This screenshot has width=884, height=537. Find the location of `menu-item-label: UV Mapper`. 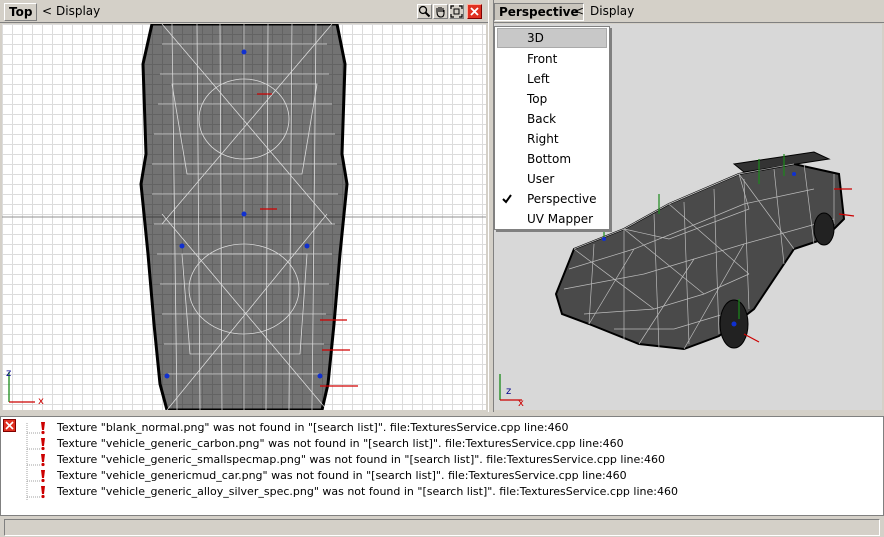

menu-item-label: UV Mapper is located at coordinates (560, 219).